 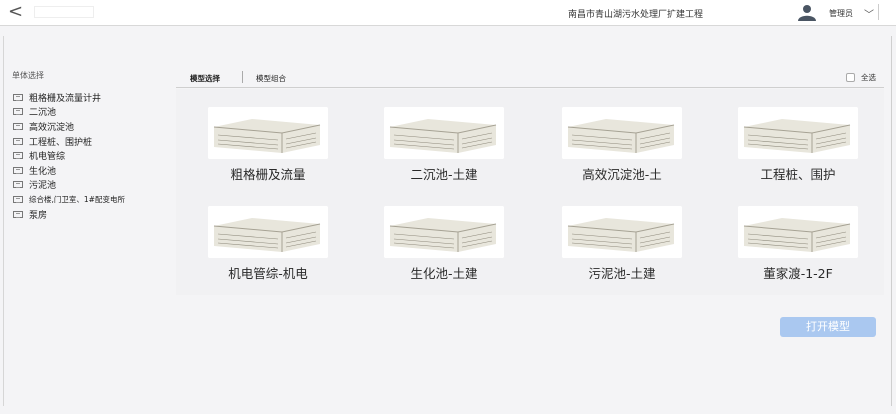 What do you see at coordinates (16, 12) in the screenshot?
I see `back-button: <` at bounding box center [16, 12].